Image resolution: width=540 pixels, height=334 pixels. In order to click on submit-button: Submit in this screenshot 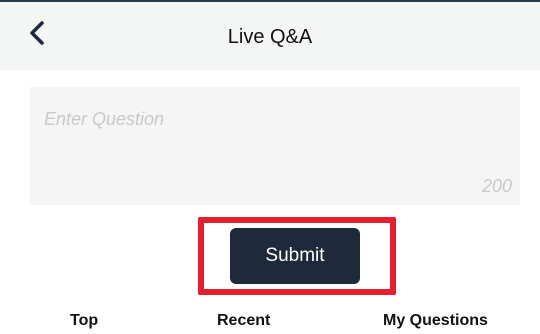, I will do `click(295, 256)`.